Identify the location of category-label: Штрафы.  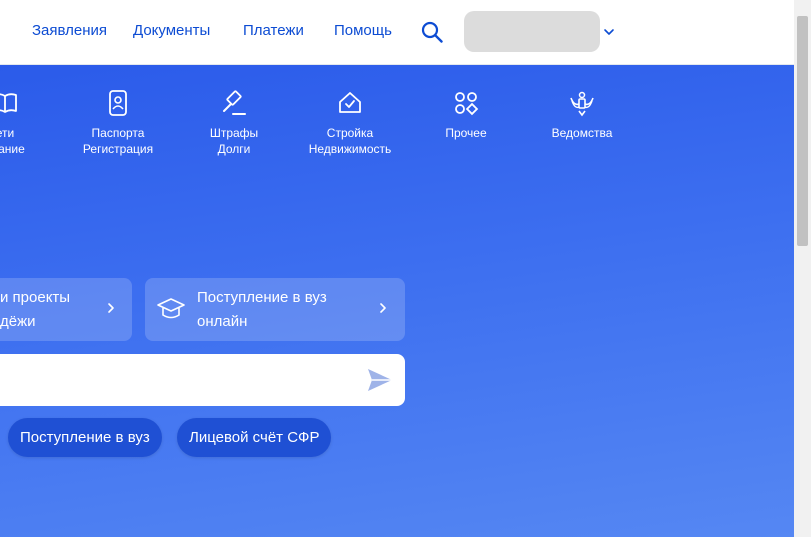
(234, 133).